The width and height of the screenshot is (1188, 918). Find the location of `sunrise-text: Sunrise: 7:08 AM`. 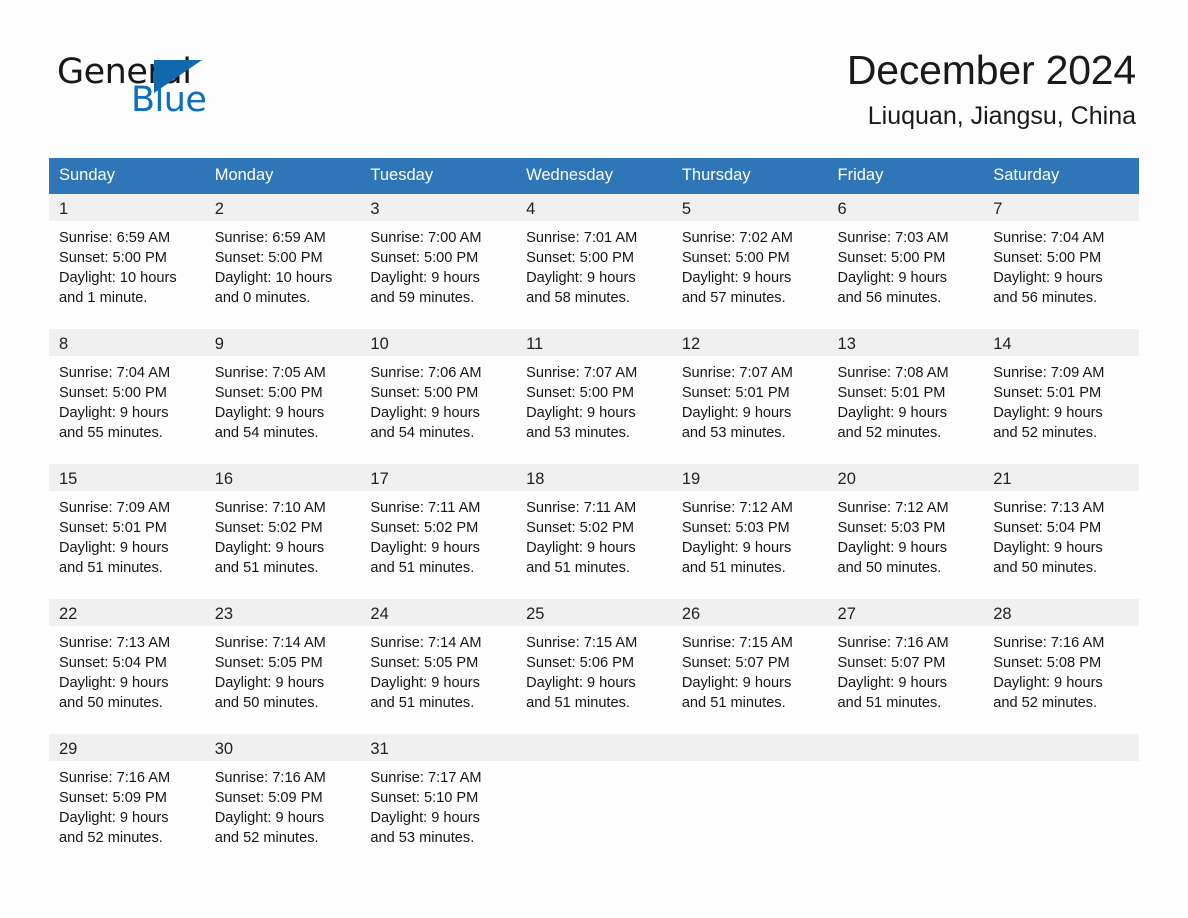

sunrise-text: Sunrise: 7:08 AM is located at coordinates (893, 373).